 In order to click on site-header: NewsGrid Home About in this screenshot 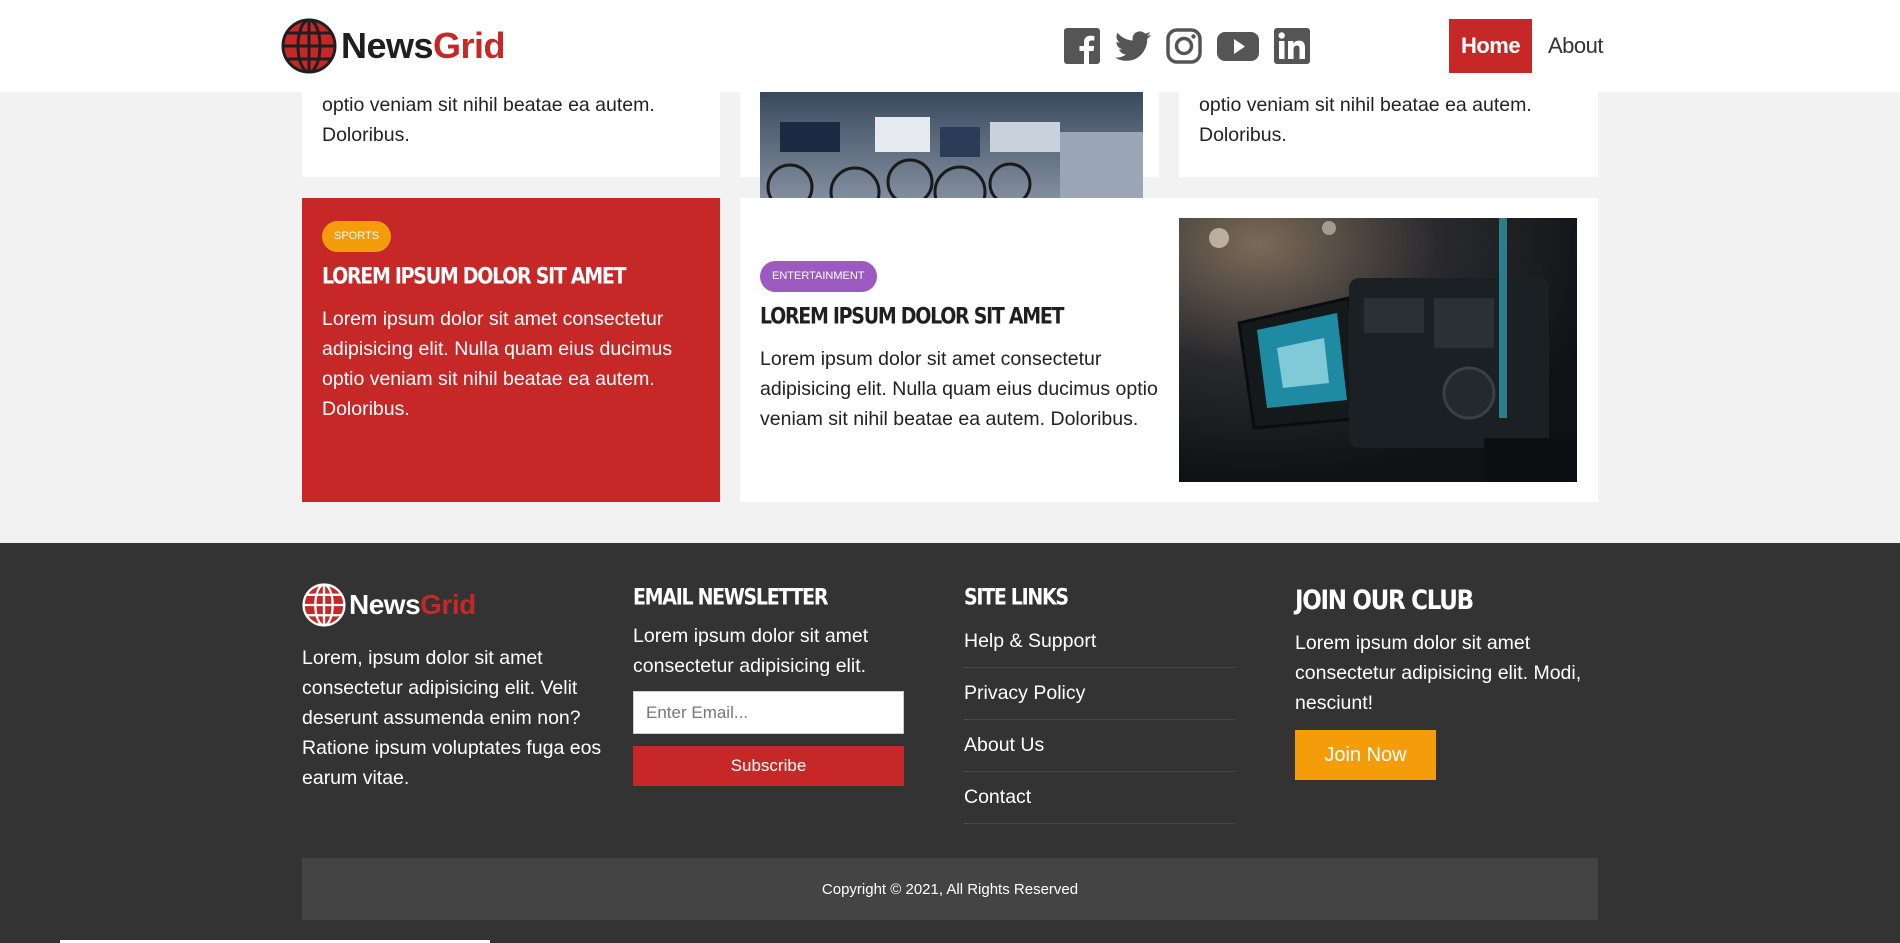, I will do `click(950, 46)`.